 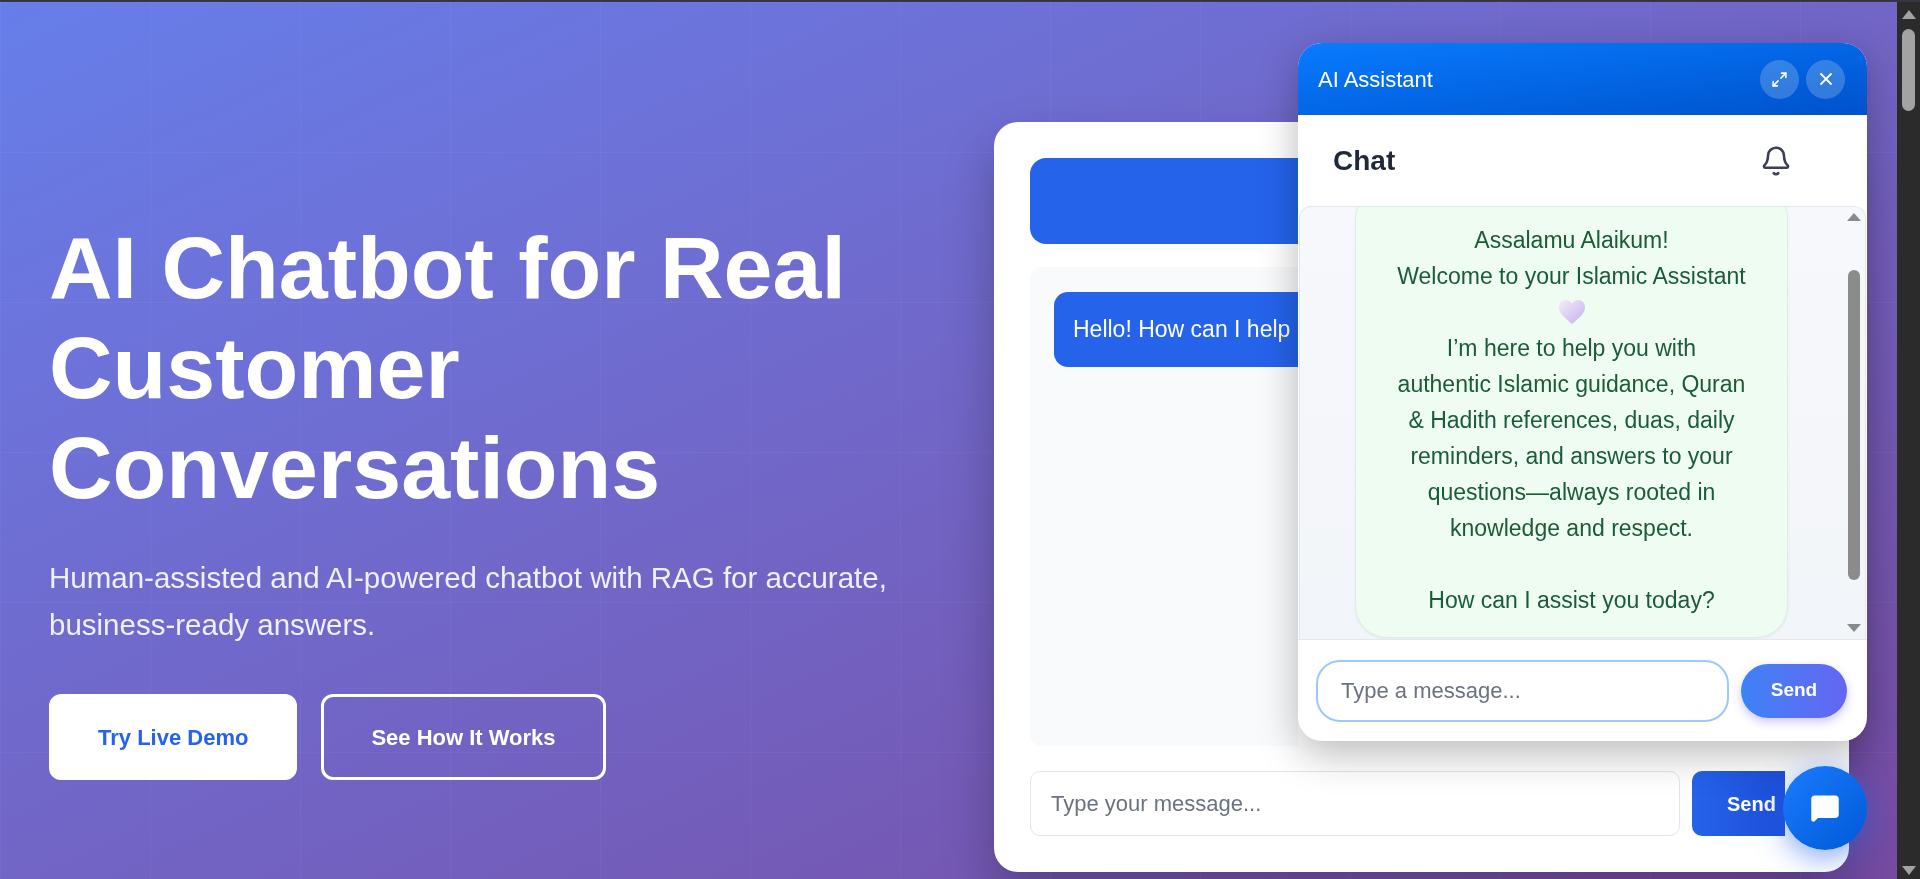 What do you see at coordinates (1794, 690) in the screenshot?
I see `widget-send-button: Send` at bounding box center [1794, 690].